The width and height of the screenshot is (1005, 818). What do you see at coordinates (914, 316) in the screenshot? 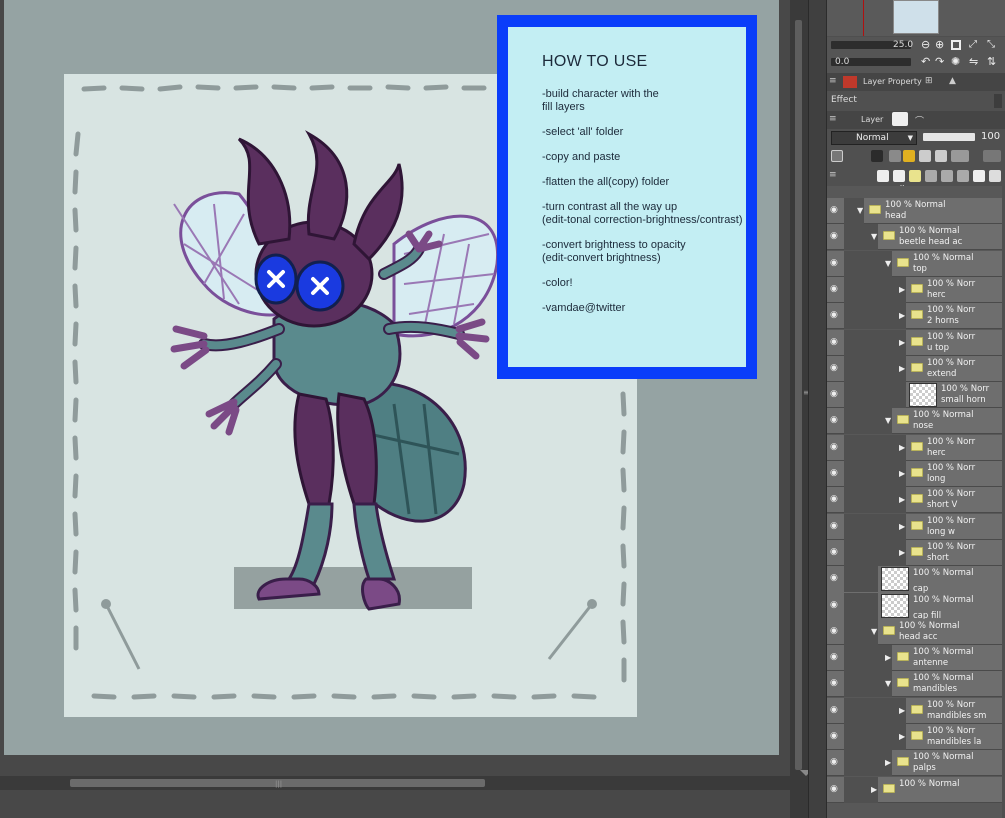
I see `layer-row: ◉ ▶ 100 % Norr 2 horns` at bounding box center [914, 316].